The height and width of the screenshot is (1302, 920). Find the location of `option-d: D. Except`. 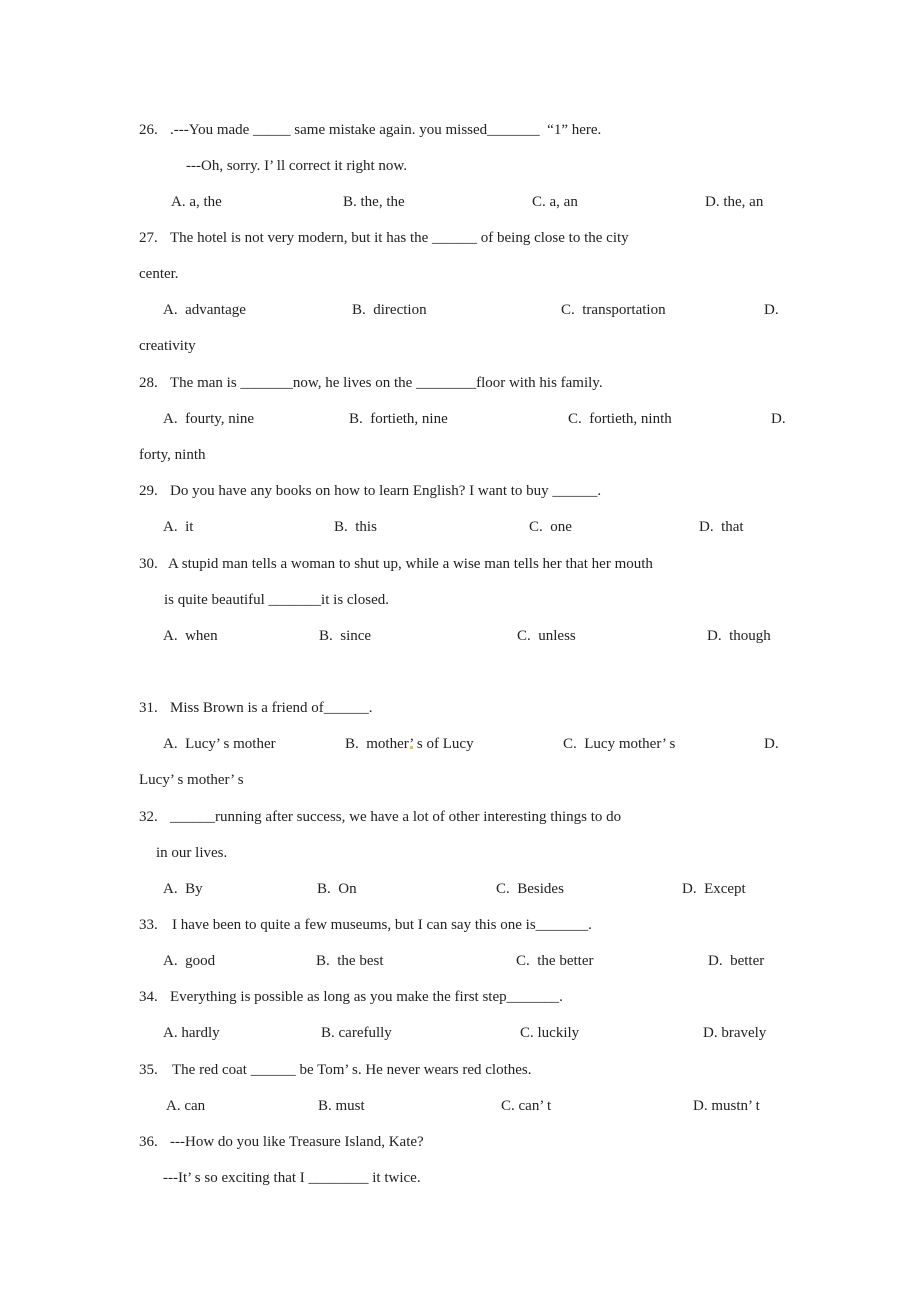

option-d: D. Except is located at coordinates (714, 889).